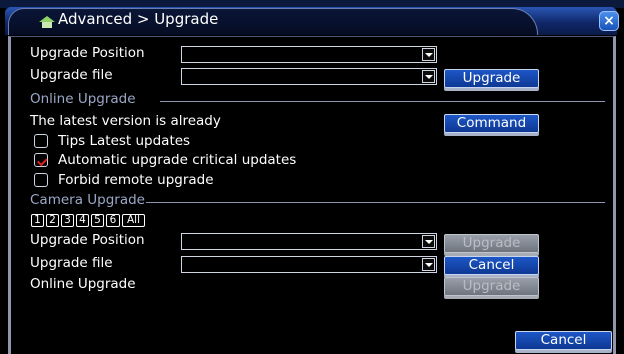 The width and height of the screenshot is (624, 354). I want to click on channel-6-button: 6, so click(113, 220).